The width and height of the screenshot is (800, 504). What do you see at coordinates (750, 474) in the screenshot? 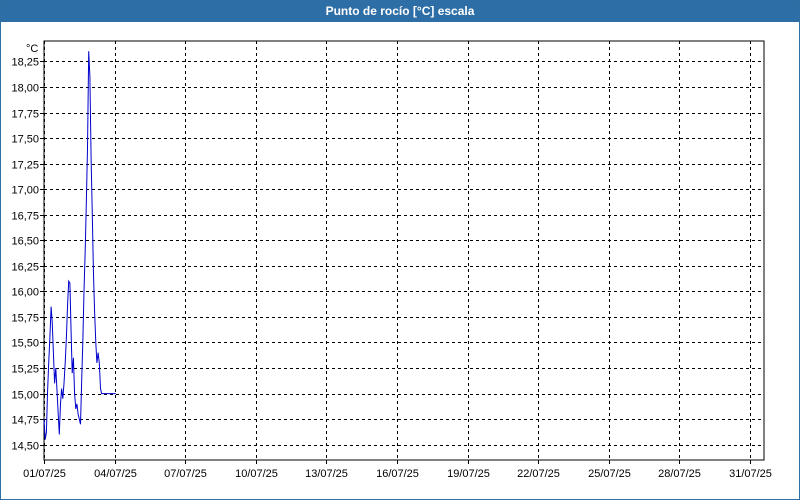
I see `x-tick-label: 31/07/25` at bounding box center [750, 474].